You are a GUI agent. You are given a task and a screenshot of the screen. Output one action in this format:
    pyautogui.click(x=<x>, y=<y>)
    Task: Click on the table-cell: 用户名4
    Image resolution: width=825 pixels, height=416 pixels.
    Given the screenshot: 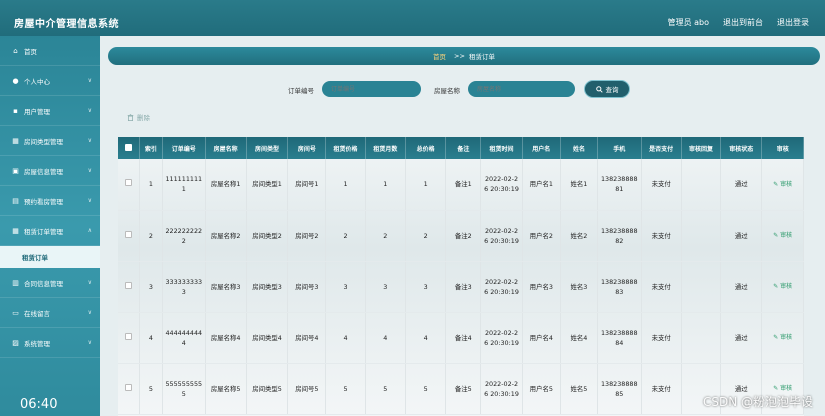 What is the action you would take?
    pyautogui.click(x=541, y=338)
    